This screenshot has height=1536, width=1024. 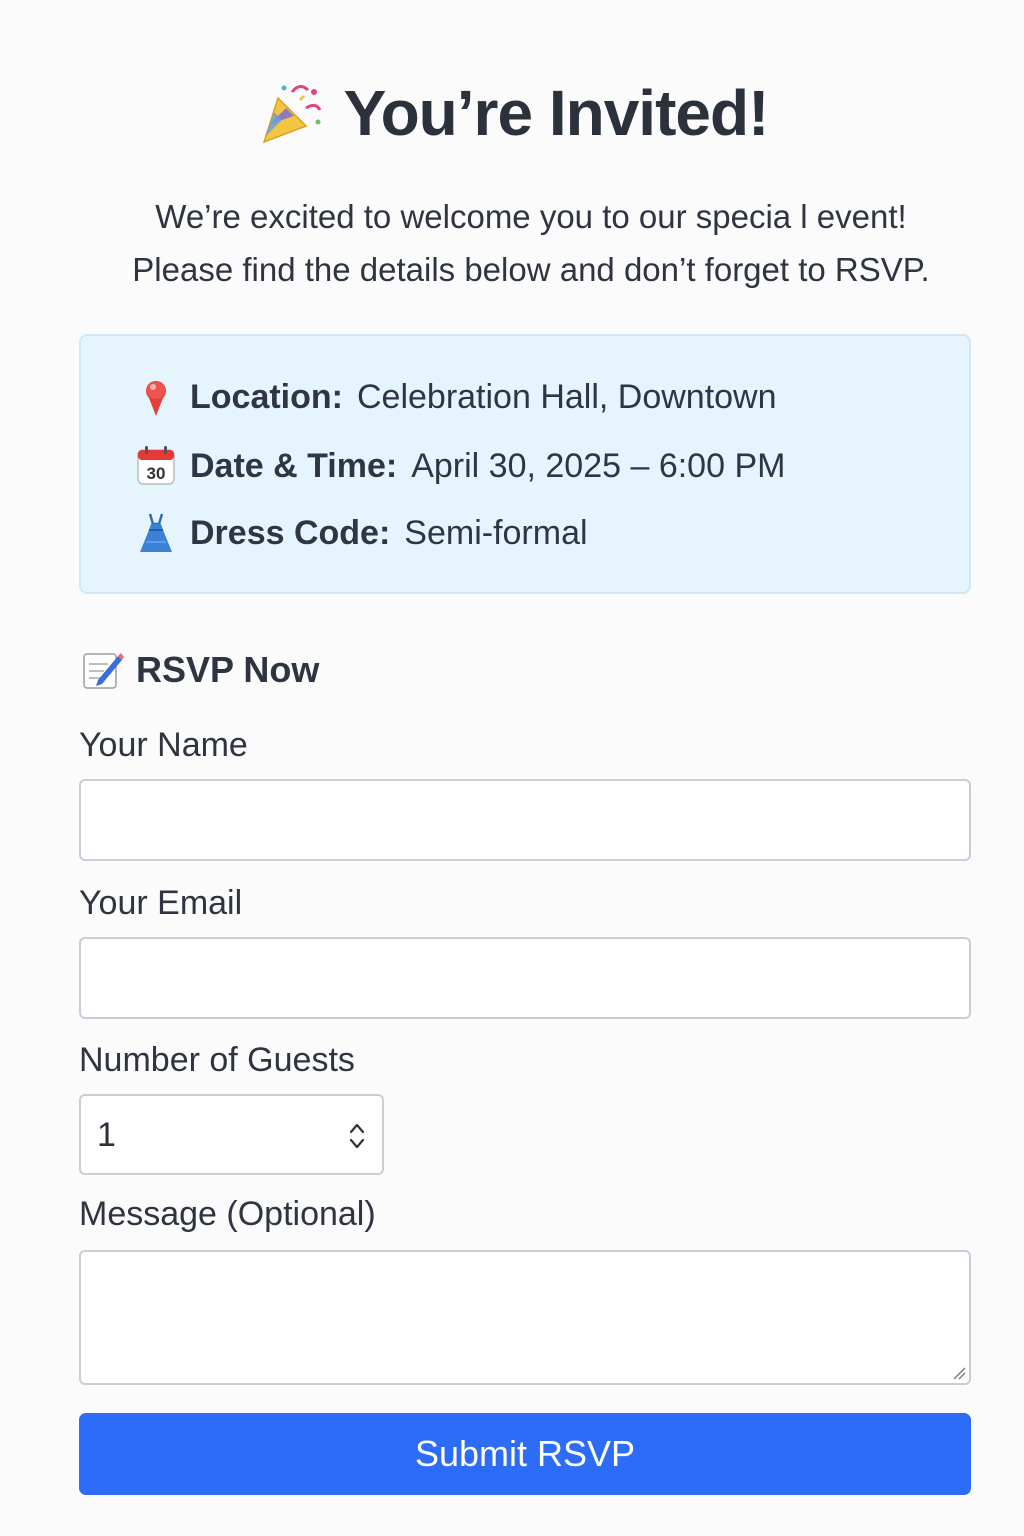 I want to click on location-label: Location:, so click(x=266, y=396).